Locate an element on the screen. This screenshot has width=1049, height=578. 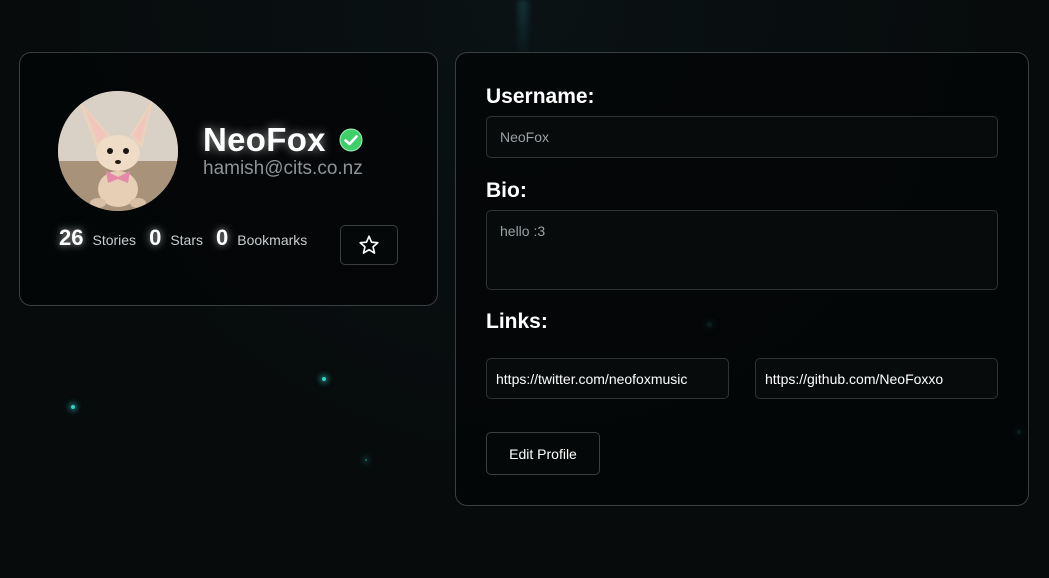
links-label: Links: is located at coordinates (517, 321).